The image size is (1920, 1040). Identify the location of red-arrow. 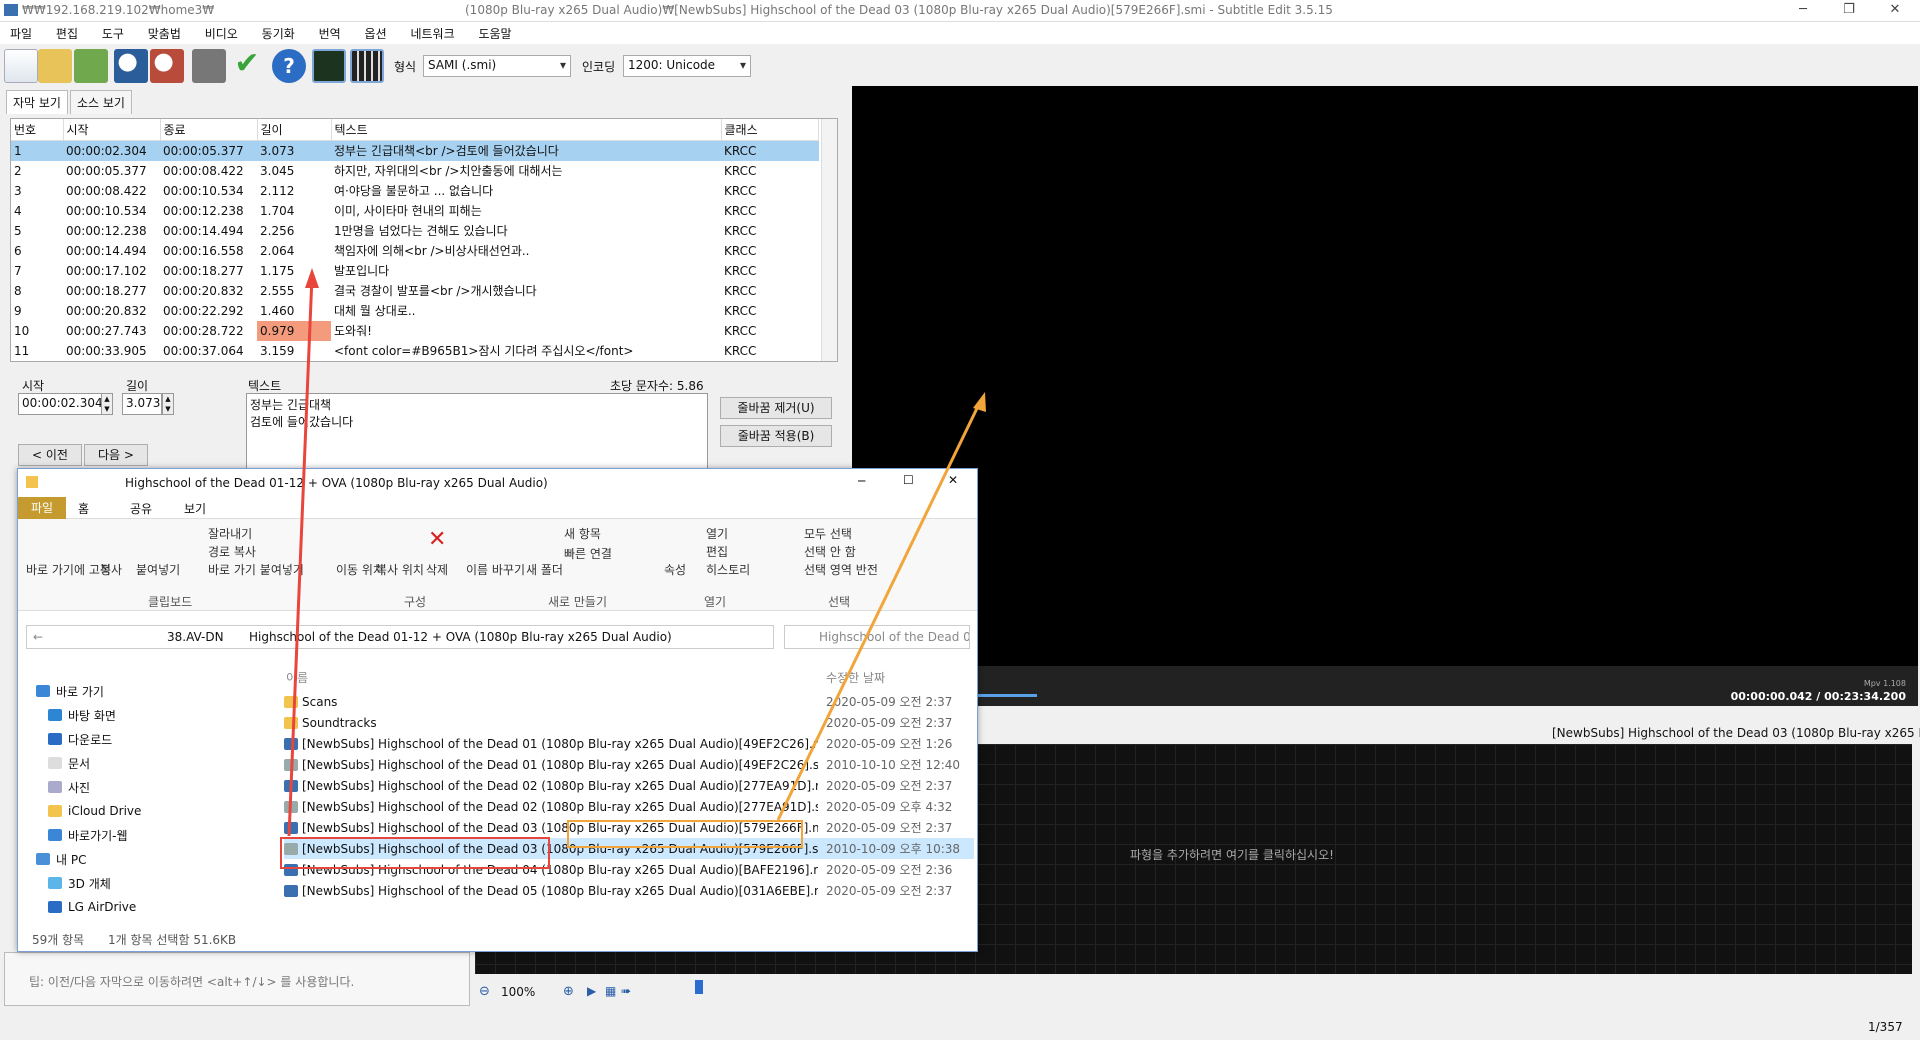
(300, 556).